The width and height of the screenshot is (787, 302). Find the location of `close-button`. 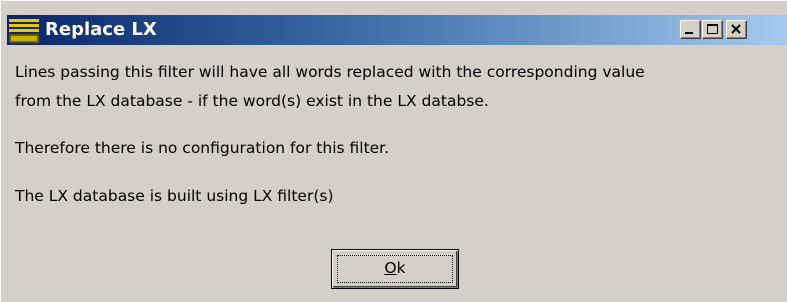

close-button is located at coordinates (736, 29).